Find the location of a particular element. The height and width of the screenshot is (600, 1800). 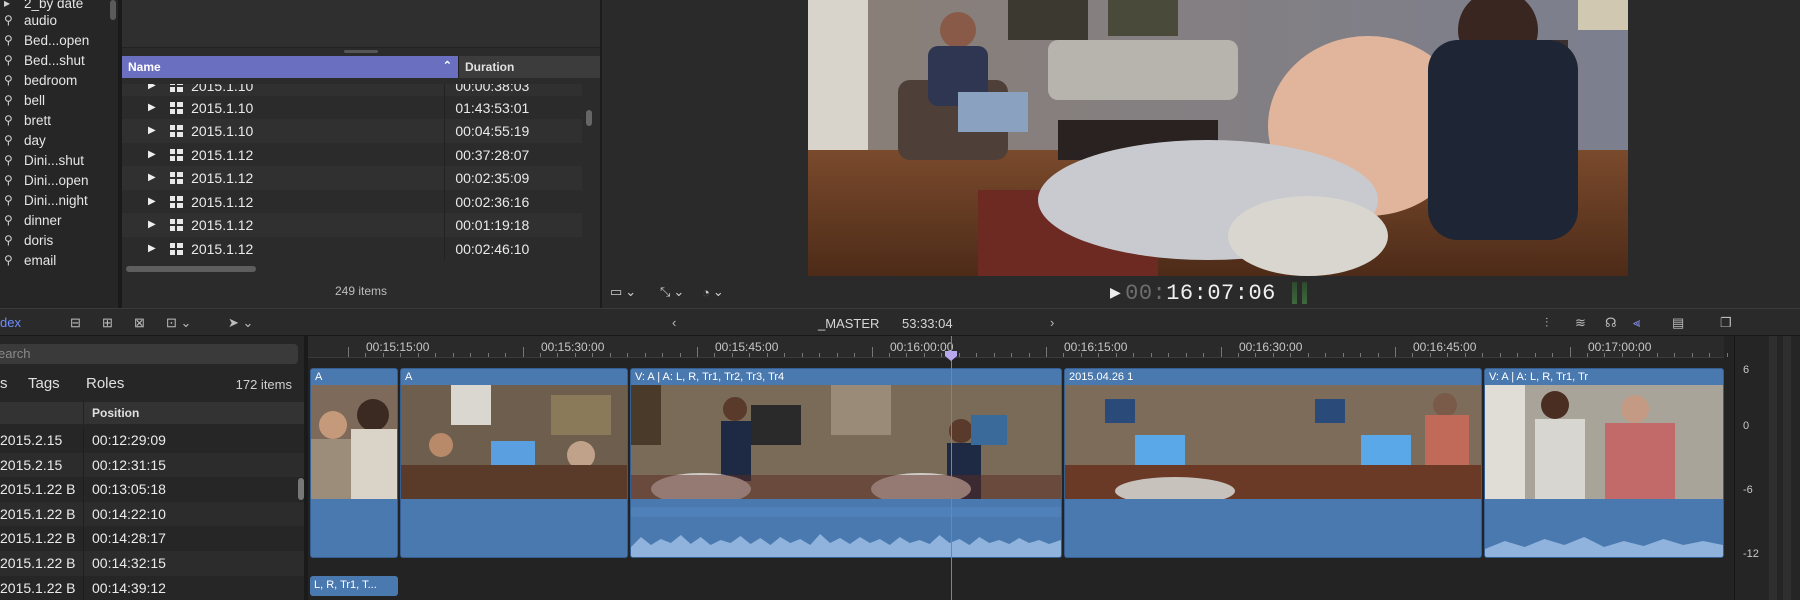

search-input: earch is located at coordinates (149, 354).